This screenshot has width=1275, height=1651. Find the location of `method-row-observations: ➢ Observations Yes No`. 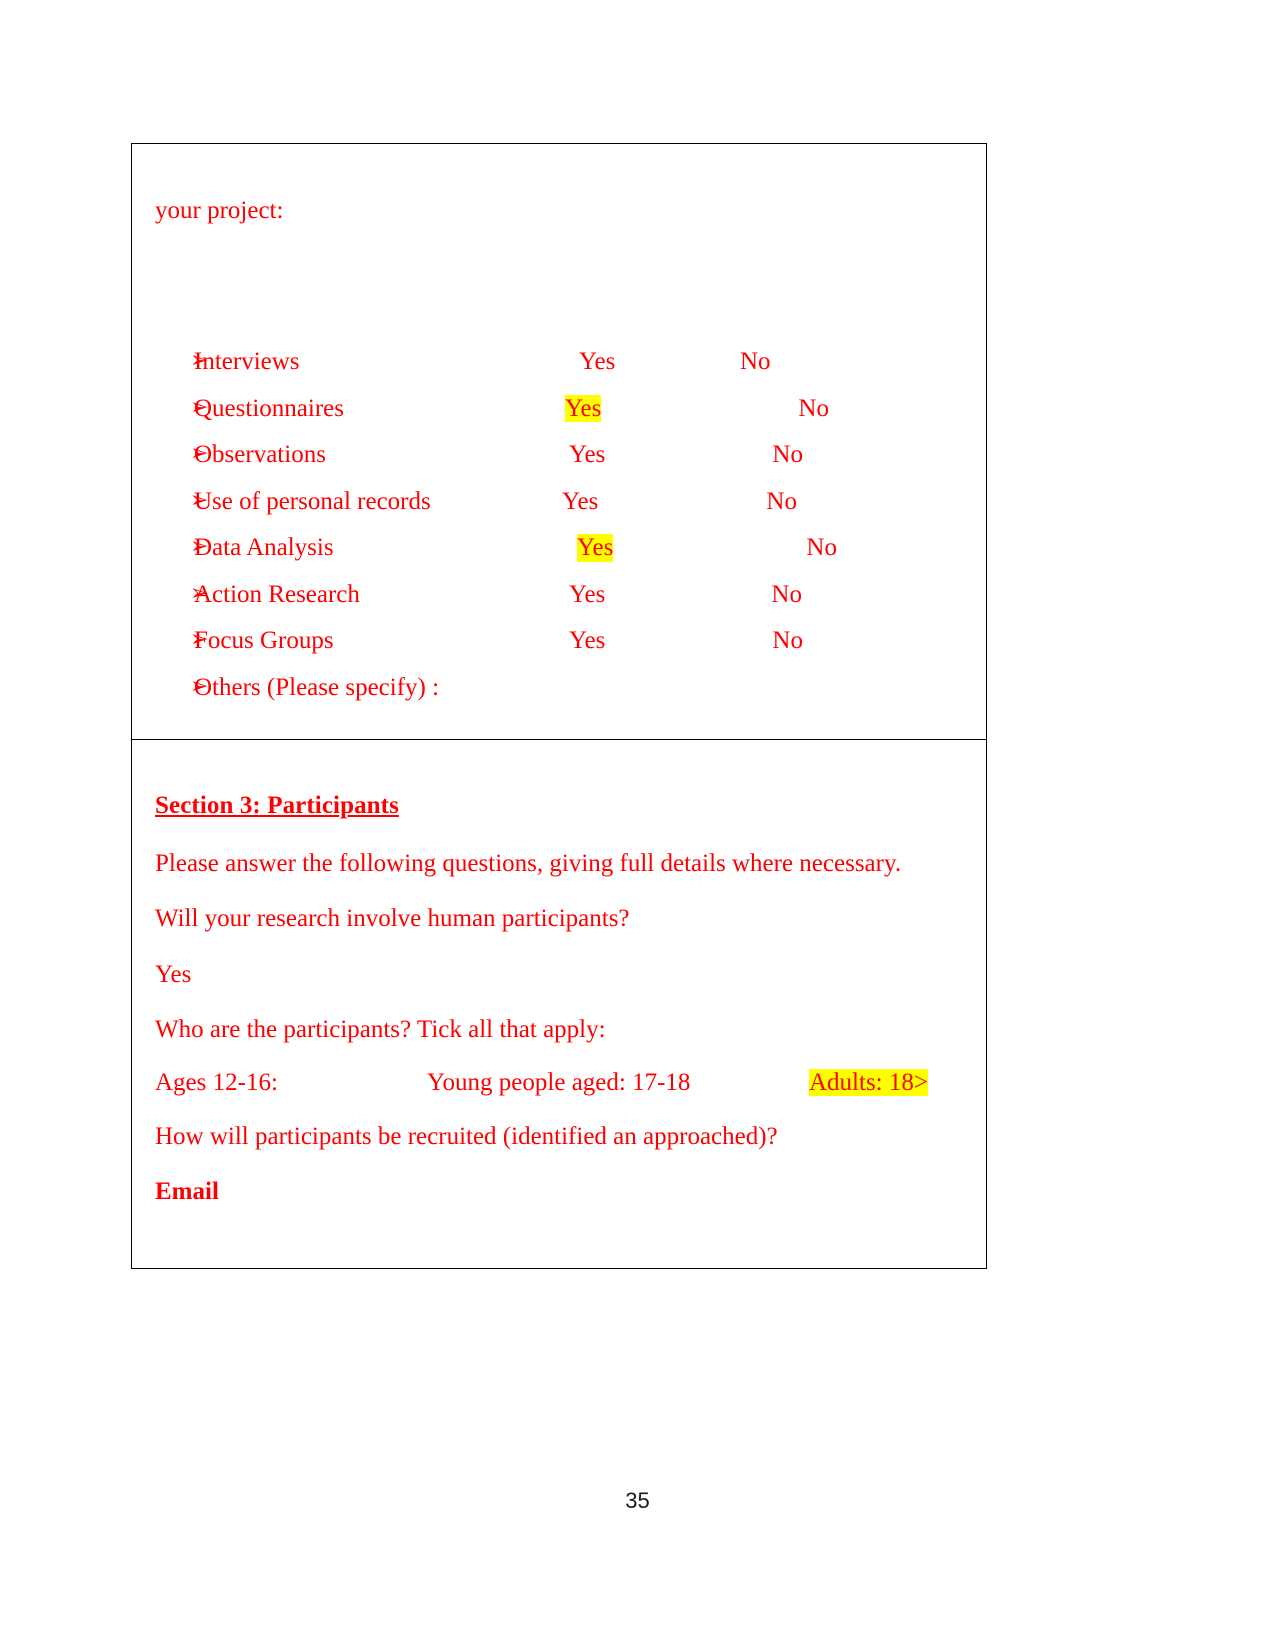

method-row-observations: ➢ Observations Yes No is located at coordinates (559, 455).